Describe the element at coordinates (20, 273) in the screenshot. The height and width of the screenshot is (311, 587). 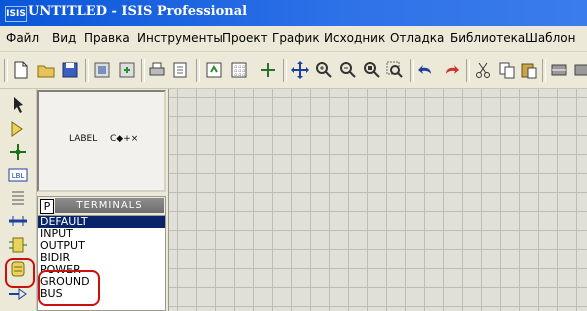
I see `terminal-tool-highlight` at that location.